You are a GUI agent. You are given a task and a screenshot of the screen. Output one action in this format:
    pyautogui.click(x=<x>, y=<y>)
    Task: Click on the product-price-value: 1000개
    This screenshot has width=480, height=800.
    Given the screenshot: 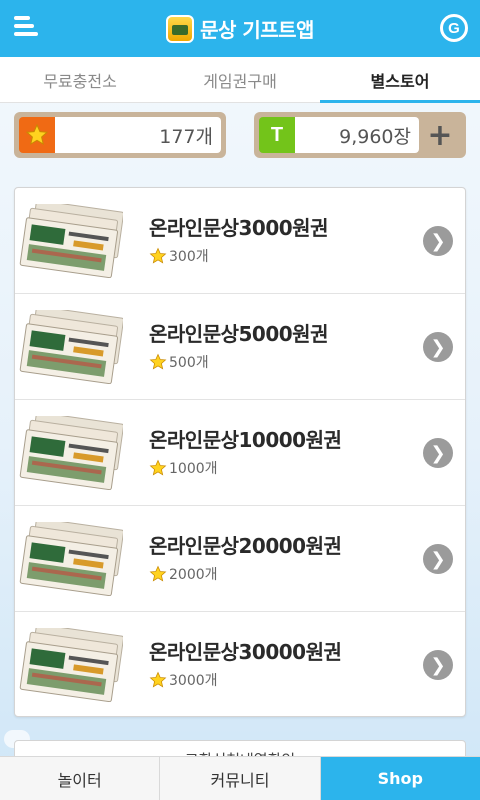 What is the action you would take?
    pyautogui.click(x=193, y=469)
    